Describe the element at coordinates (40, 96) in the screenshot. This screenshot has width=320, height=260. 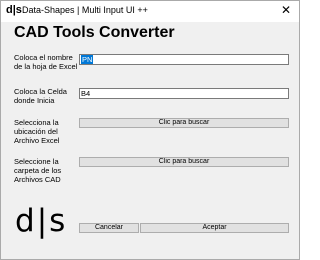
I see `start-cell-label: Coloca la Celda donde Inicia` at that location.